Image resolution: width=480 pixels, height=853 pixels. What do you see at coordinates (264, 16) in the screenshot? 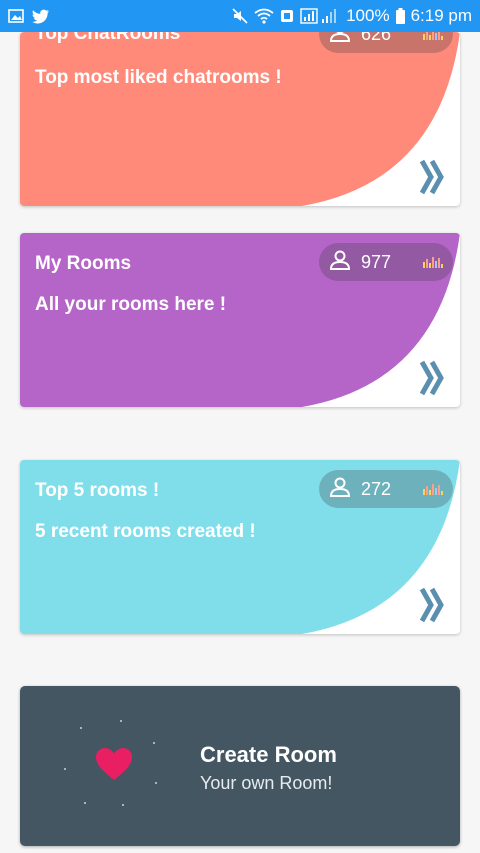
I see `wifi-icon` at bounding box center [264, 16].